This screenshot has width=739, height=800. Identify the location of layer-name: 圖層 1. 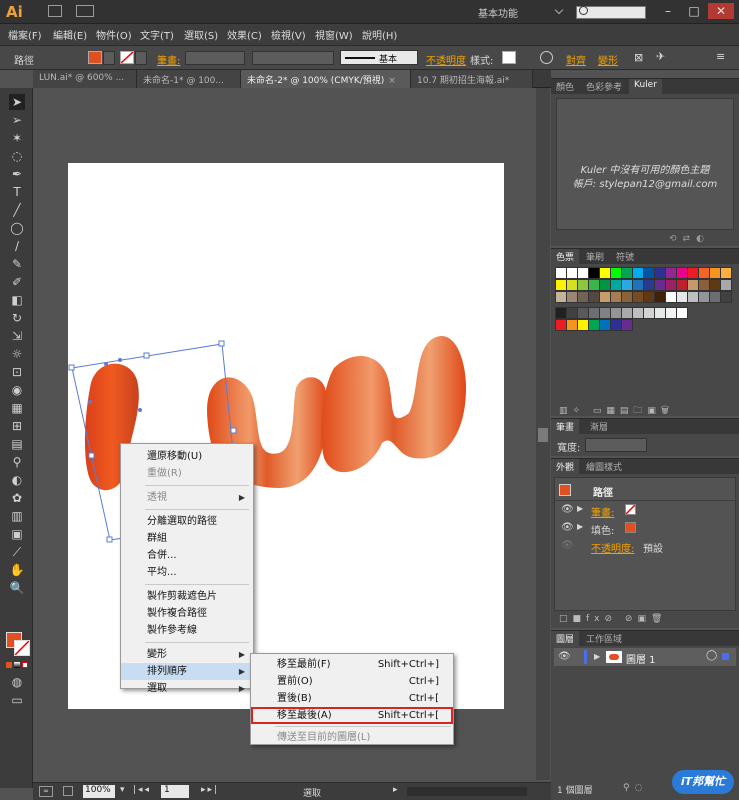
(641, 658).